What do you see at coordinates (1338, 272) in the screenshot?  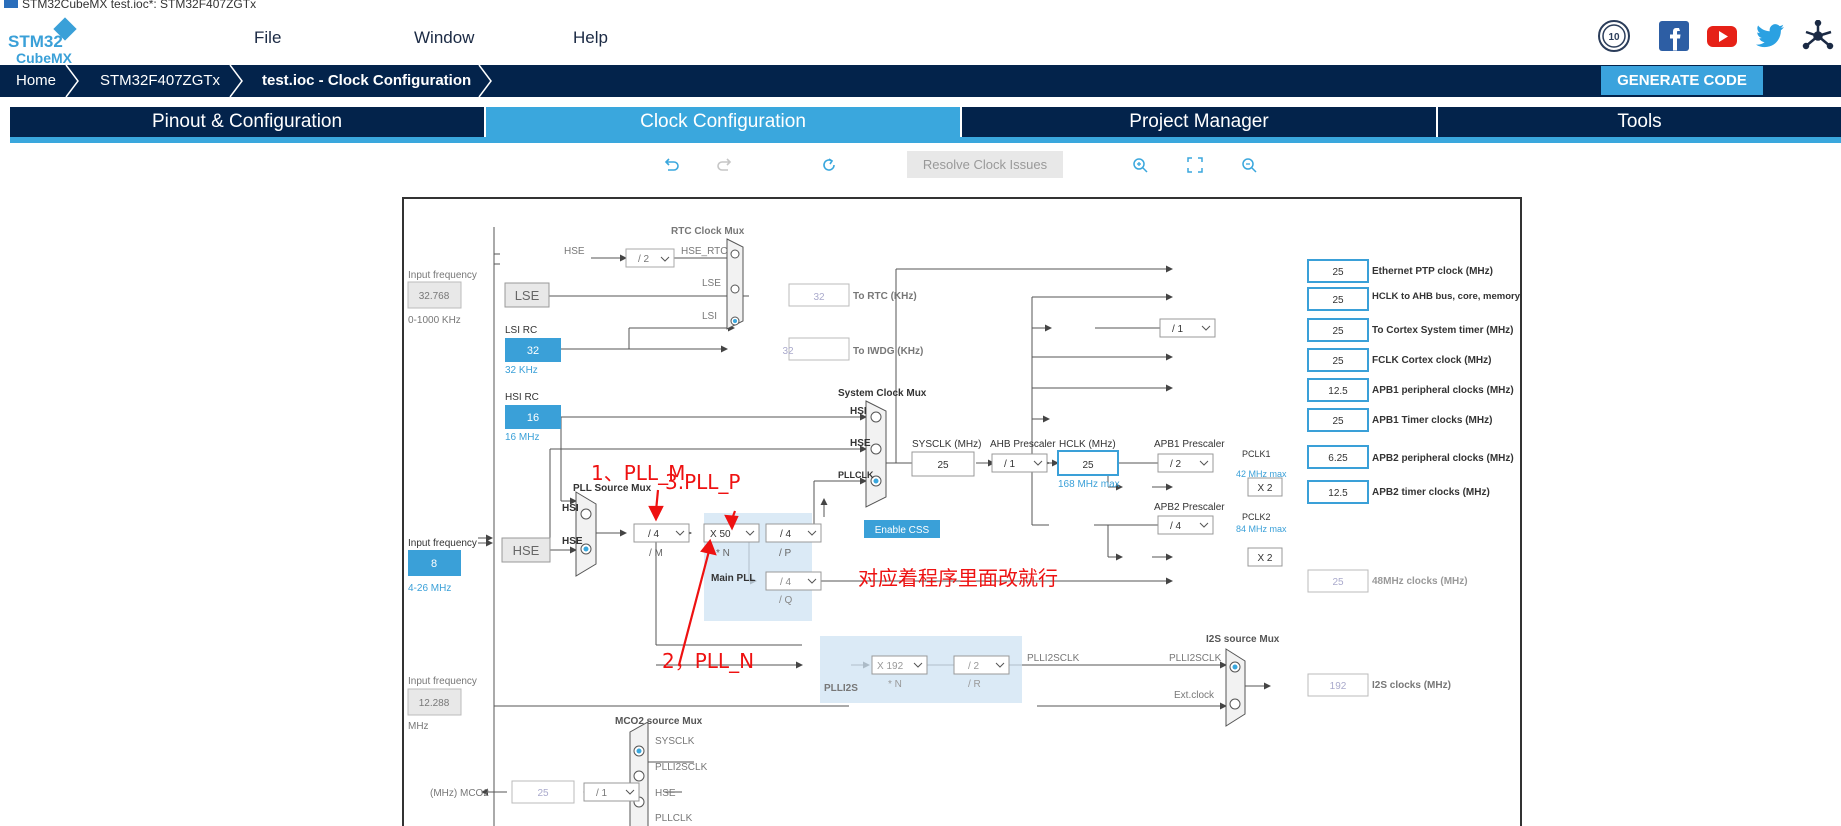 I see `output-value-0: 25` at bounding box center [1338, 272].